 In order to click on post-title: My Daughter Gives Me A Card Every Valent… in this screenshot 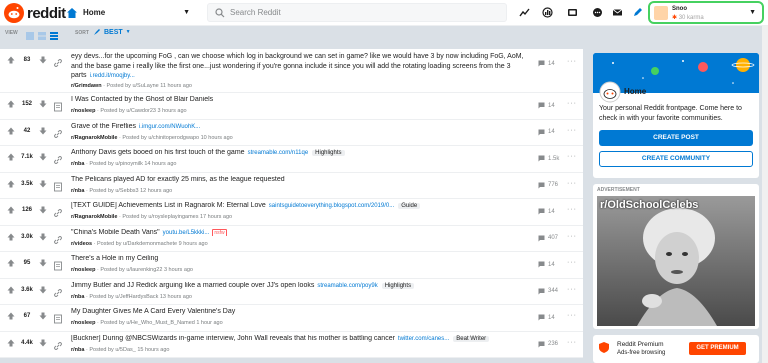, I will do `click(153, 311)`.